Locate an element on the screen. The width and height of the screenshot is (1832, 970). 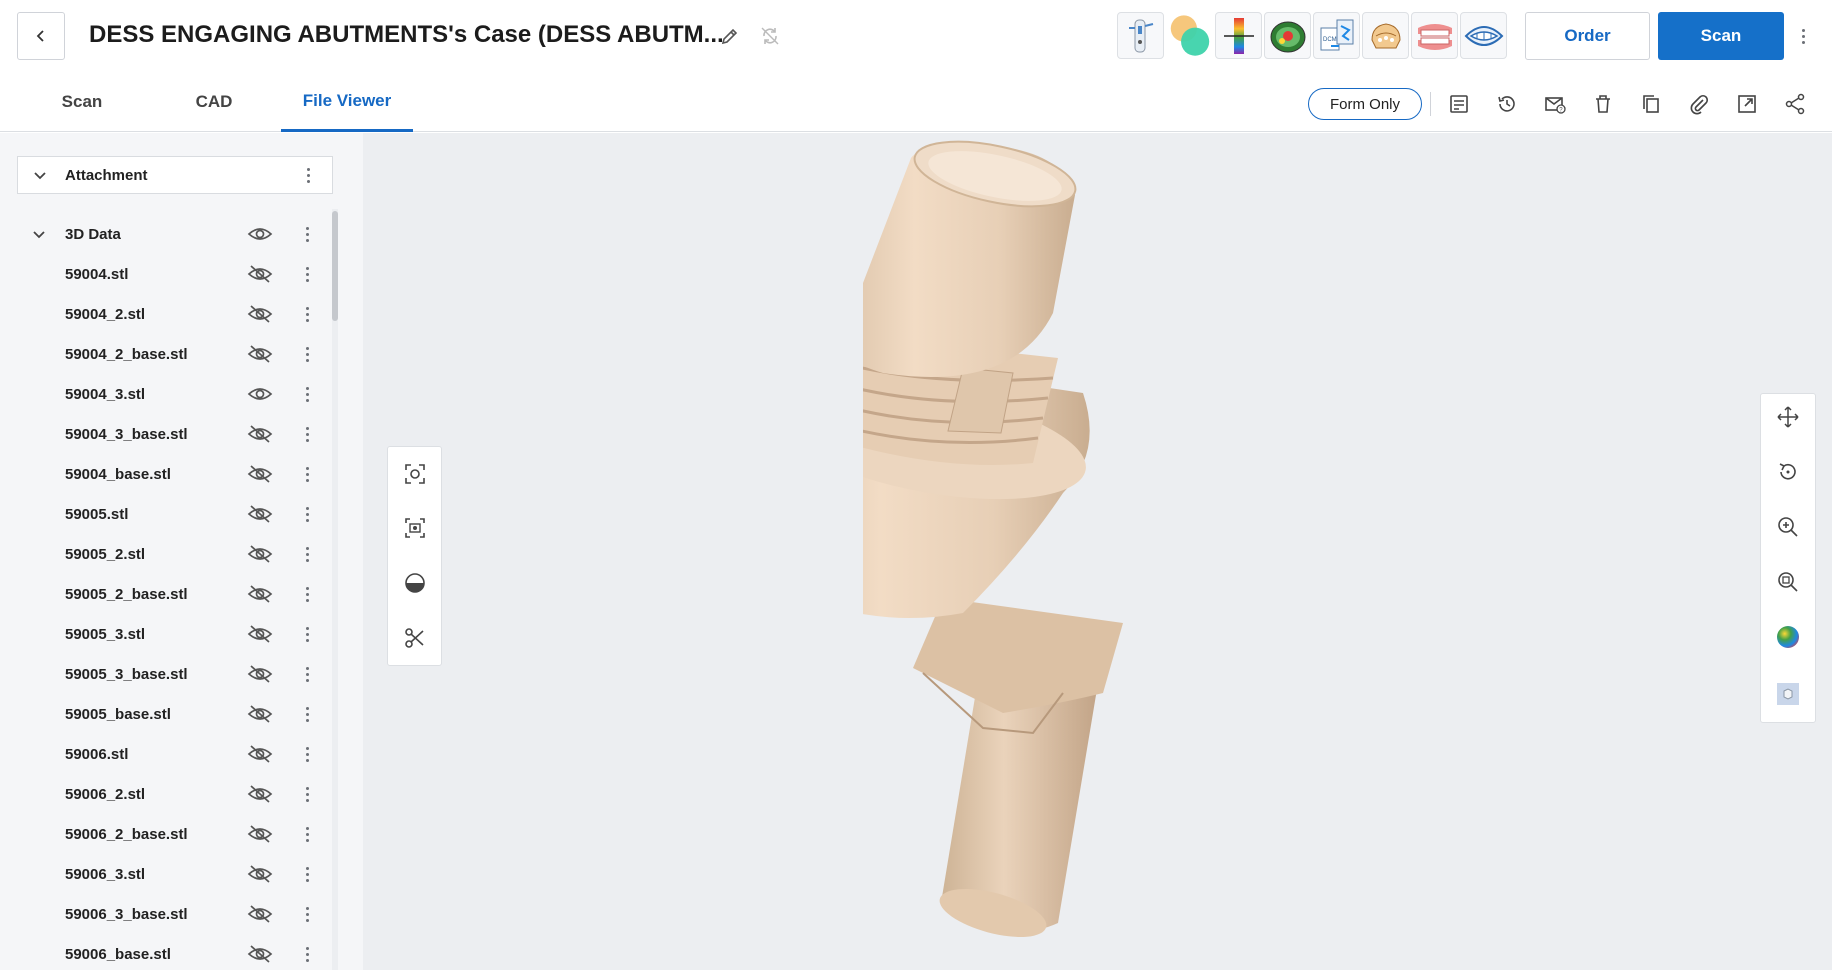
tooth-scan-app is located at coordinates (1140, 35).